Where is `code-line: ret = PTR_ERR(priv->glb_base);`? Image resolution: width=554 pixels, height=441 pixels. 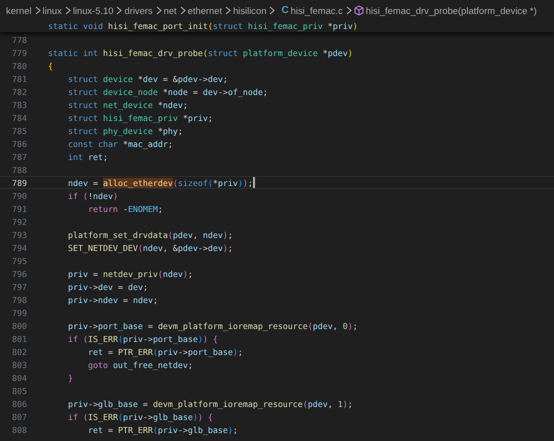
code-line: ret = PTR_ERR(priv->glb_base); is located at coordinates (162, 429).